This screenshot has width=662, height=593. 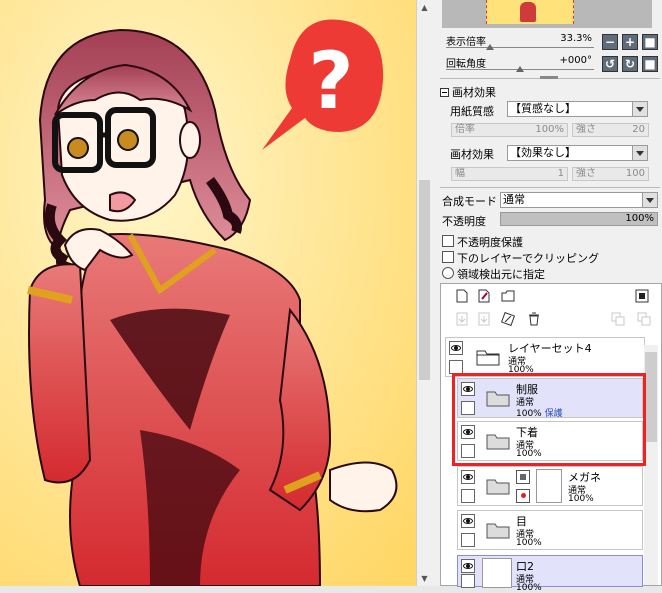 I want to click on new-layer-icon, so click(x=462, y=296).